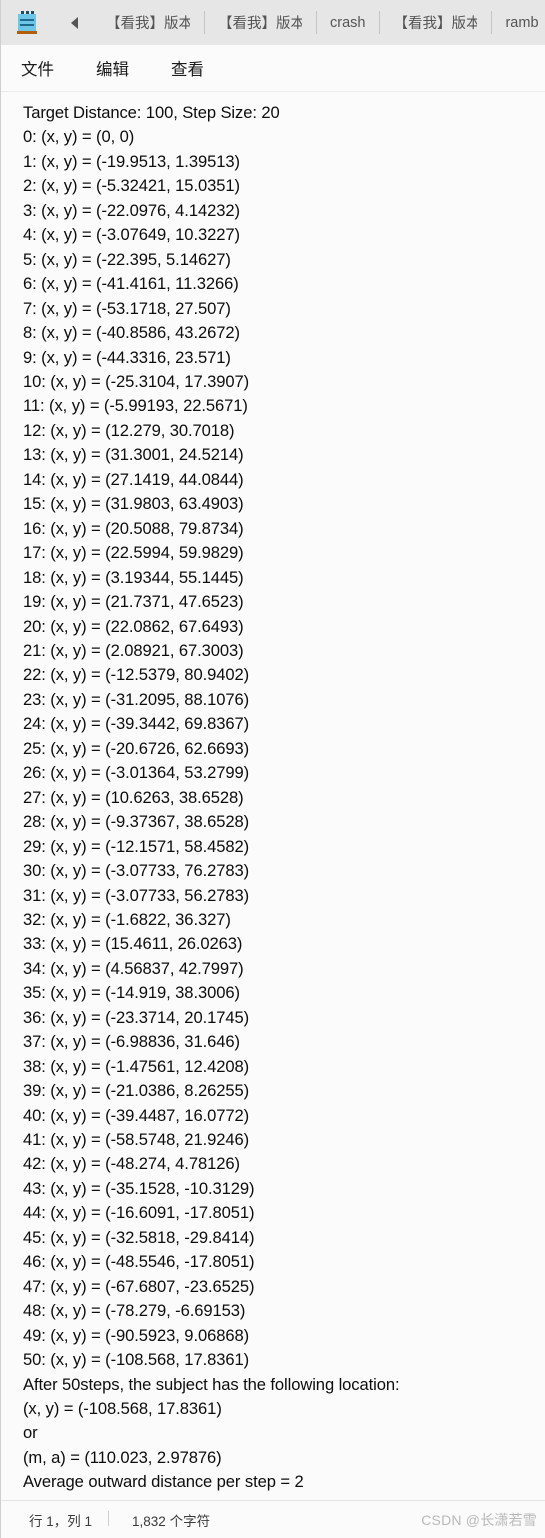  Describe the element at coordinates (133, 577) in the screenshot. I see `document-line: 18: (x, y) = (3.19344, 55.1445)` at that location.